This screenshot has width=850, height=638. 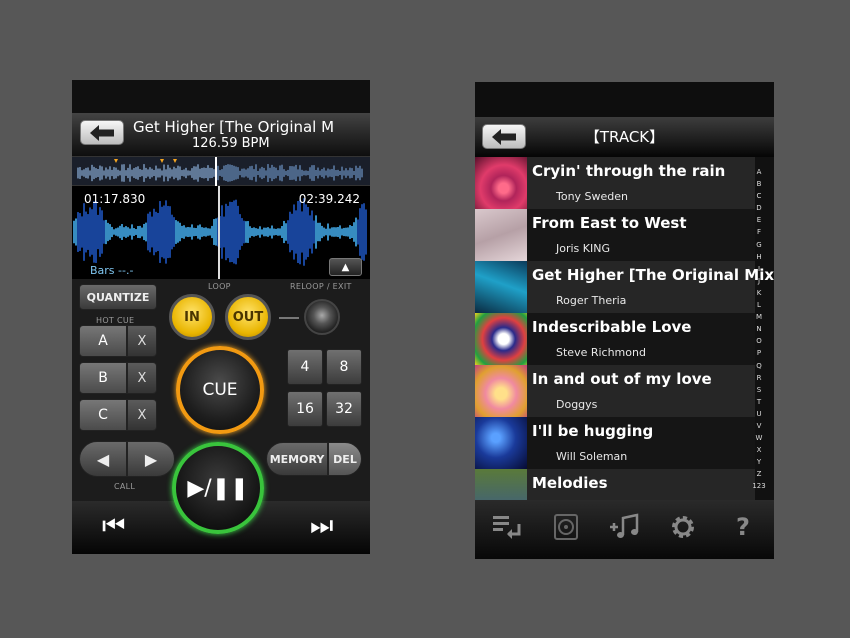 I want to click on disc-icon, so click(x=567, y=527).